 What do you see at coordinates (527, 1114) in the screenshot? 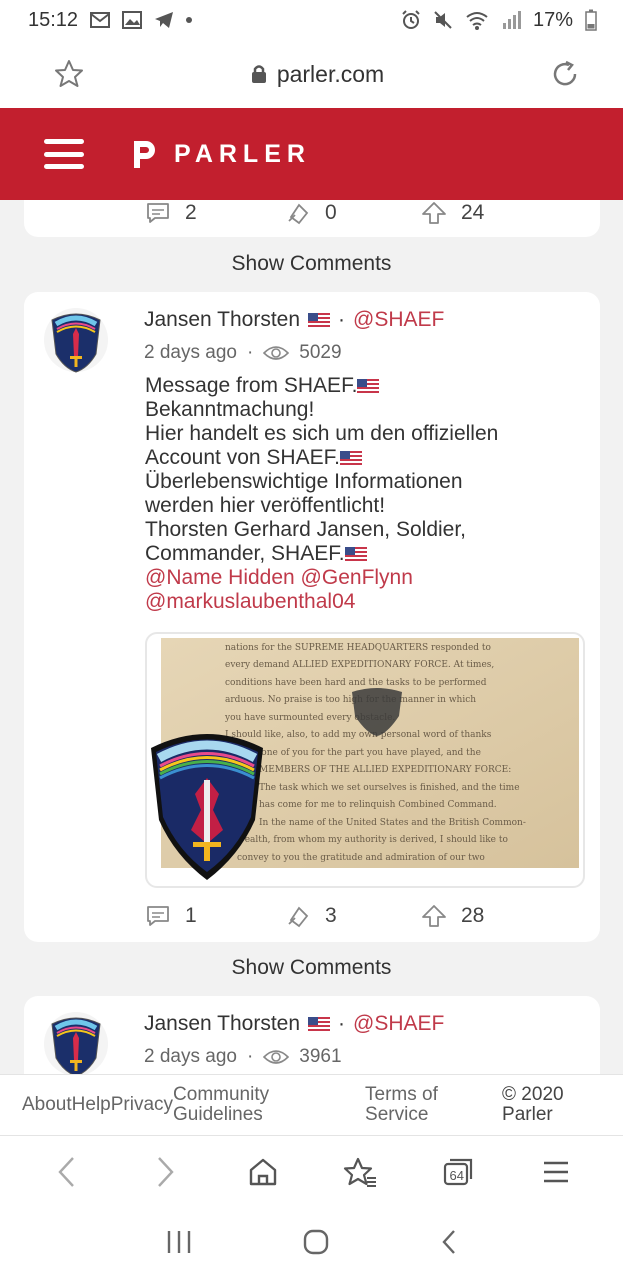
I see `copyright-text: Parler` at bounding box center [527, 1114].